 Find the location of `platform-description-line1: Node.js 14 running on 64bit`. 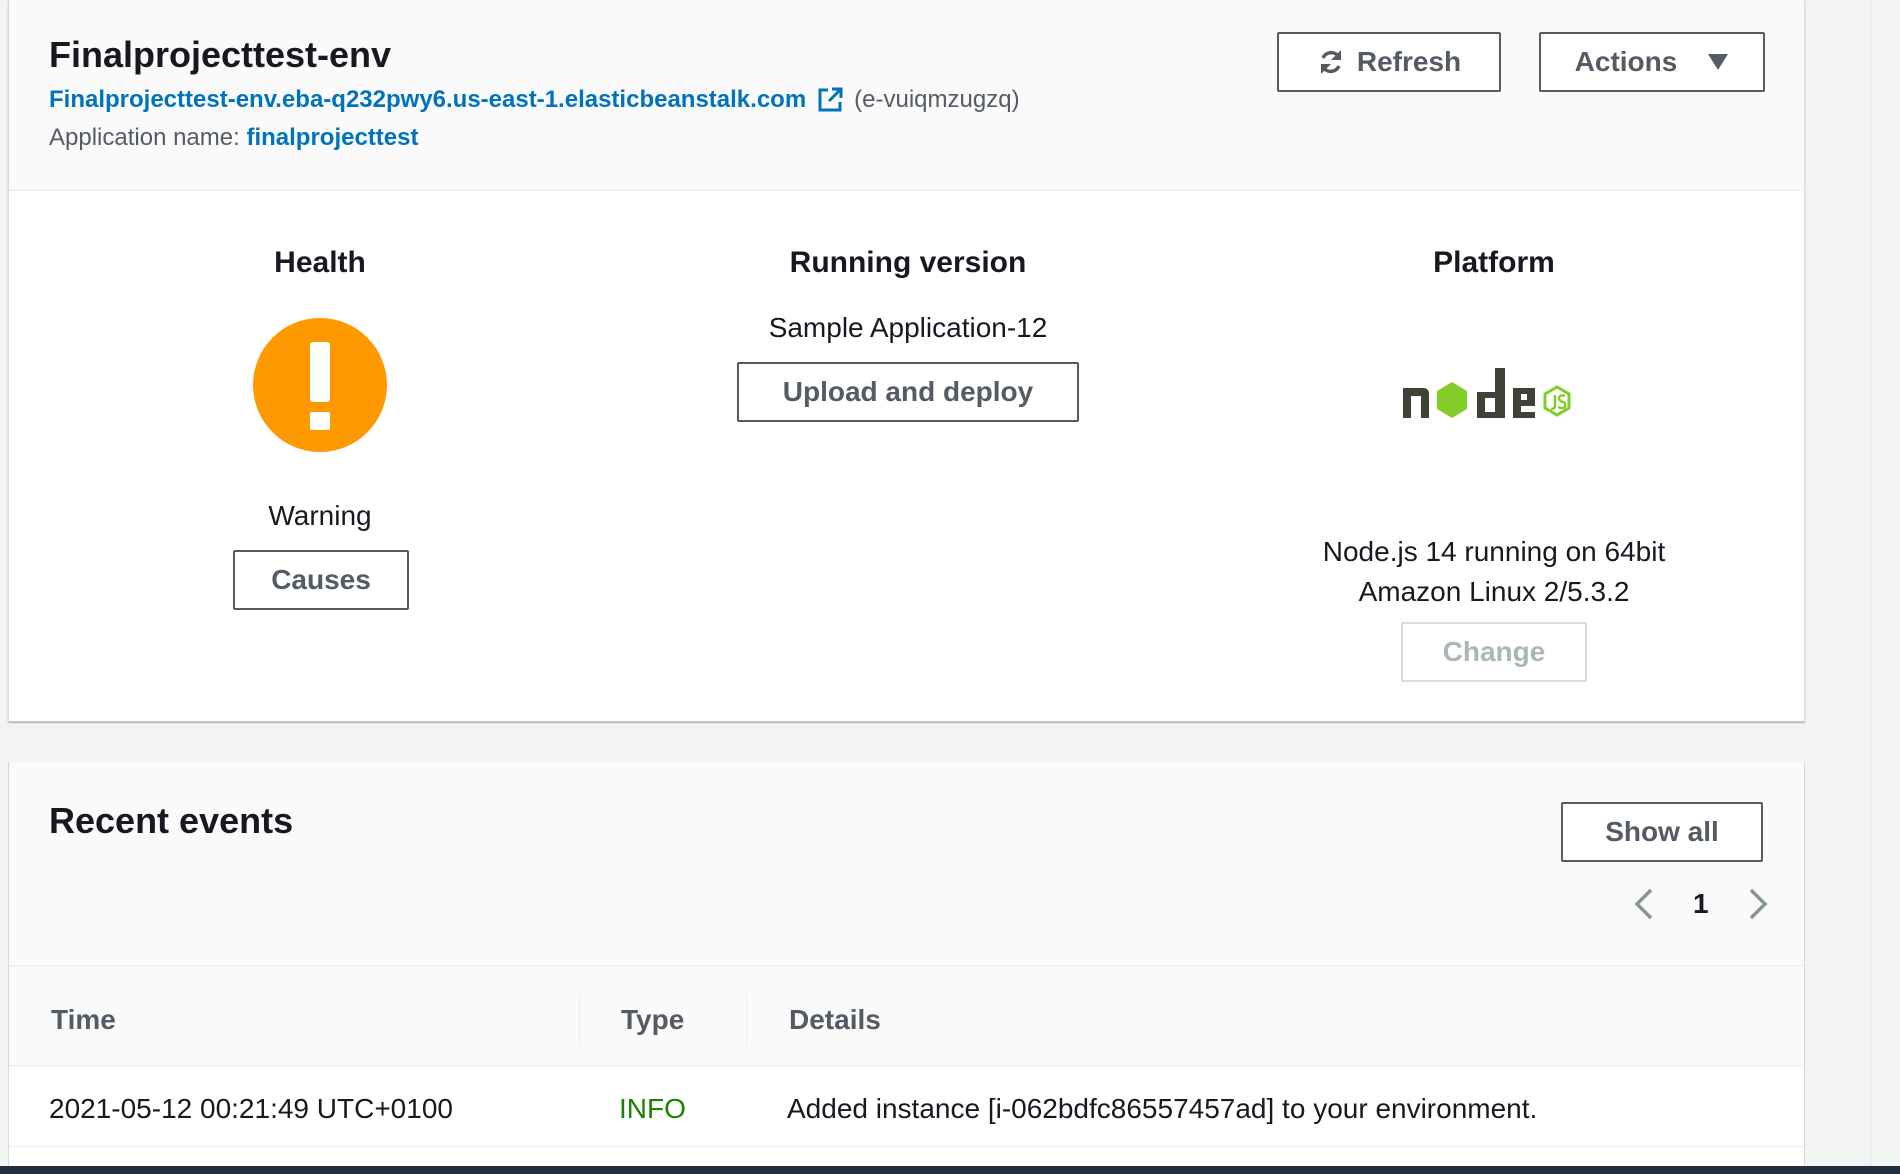

platform-description-line1: Node.js 14 running on 64bit is located at coordinates (1494, 551).